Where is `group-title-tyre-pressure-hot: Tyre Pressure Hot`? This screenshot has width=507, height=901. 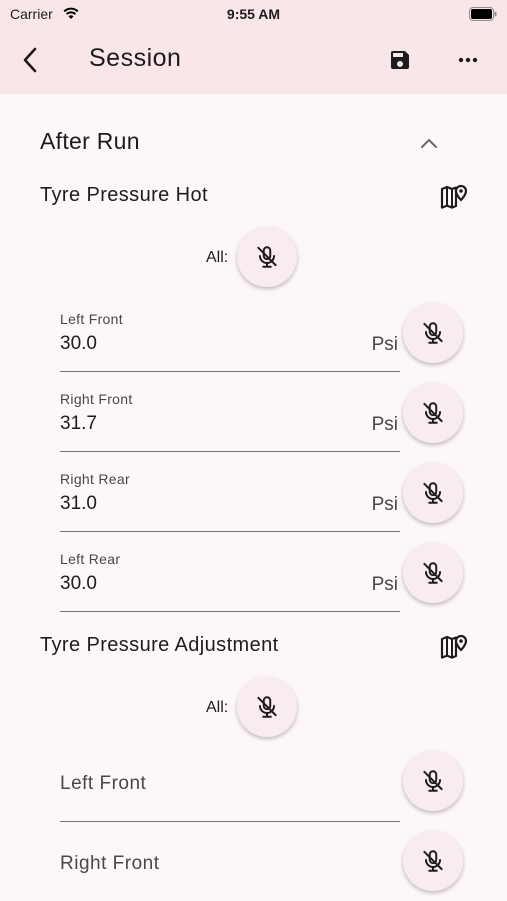 group-title-tyre-pressure-hot: Tyre Pressure Hot is located at coordinates (124, 195).